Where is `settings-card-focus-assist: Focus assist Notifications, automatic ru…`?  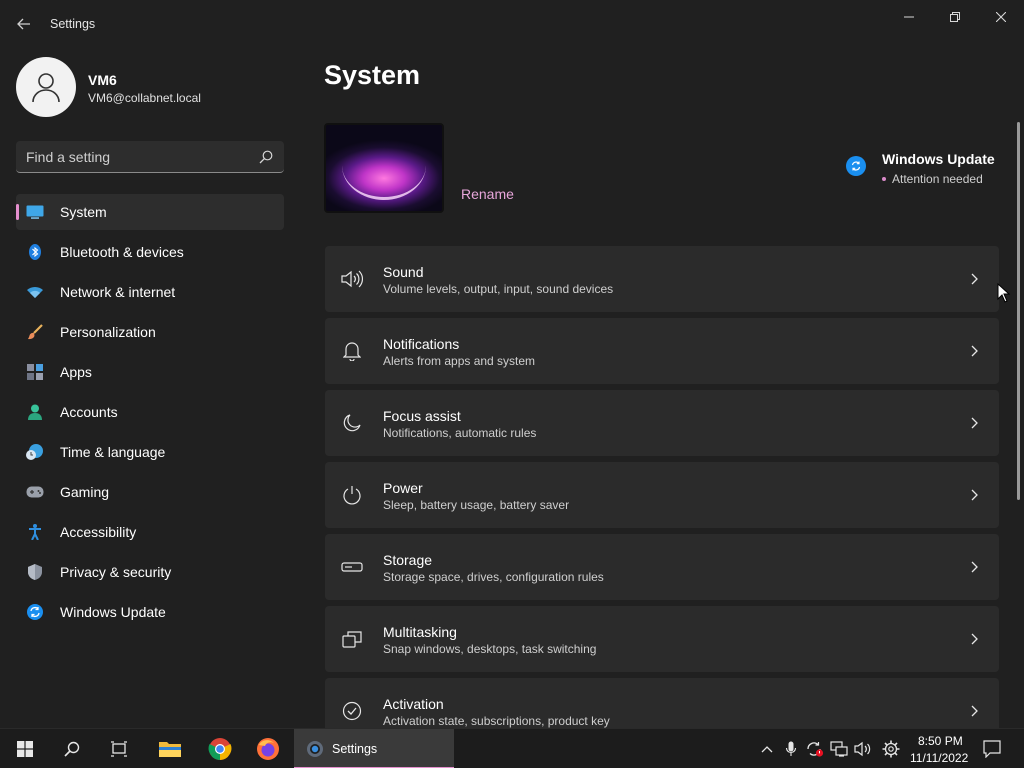
settings-card-focus-assist: Focus assist Notifications, automatic ru… is located at coordinates (662, 423).